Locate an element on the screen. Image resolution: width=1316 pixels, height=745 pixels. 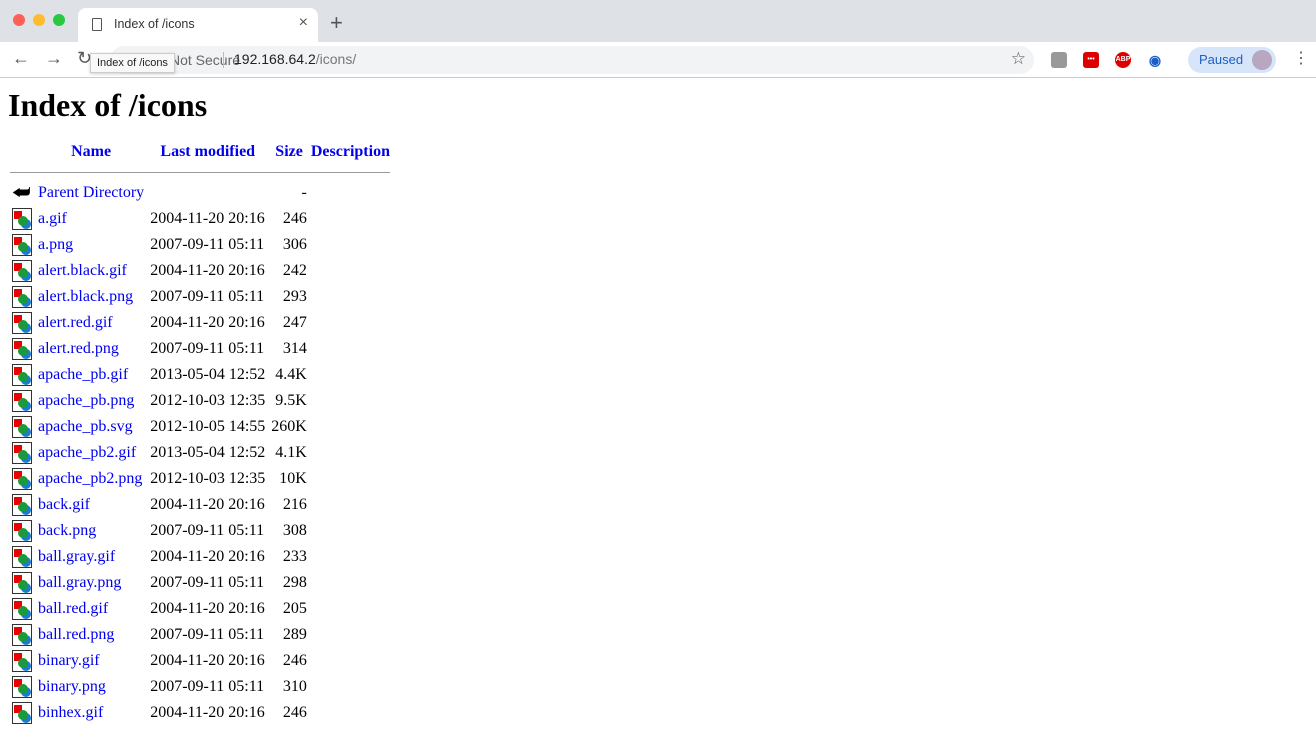
maximize-window-button is located at coordinates (59, 20).